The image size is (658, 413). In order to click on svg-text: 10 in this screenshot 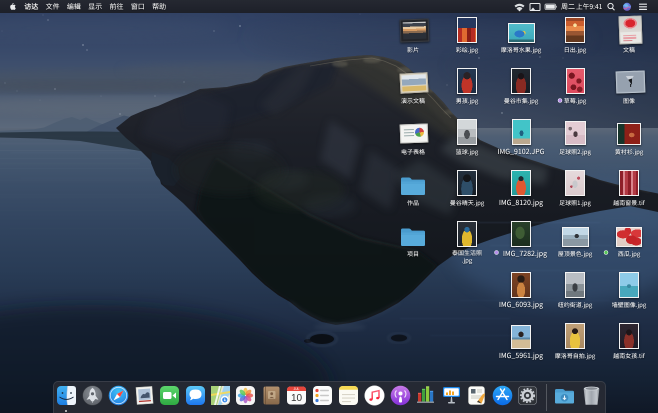, I will do `click(296, 398)`.